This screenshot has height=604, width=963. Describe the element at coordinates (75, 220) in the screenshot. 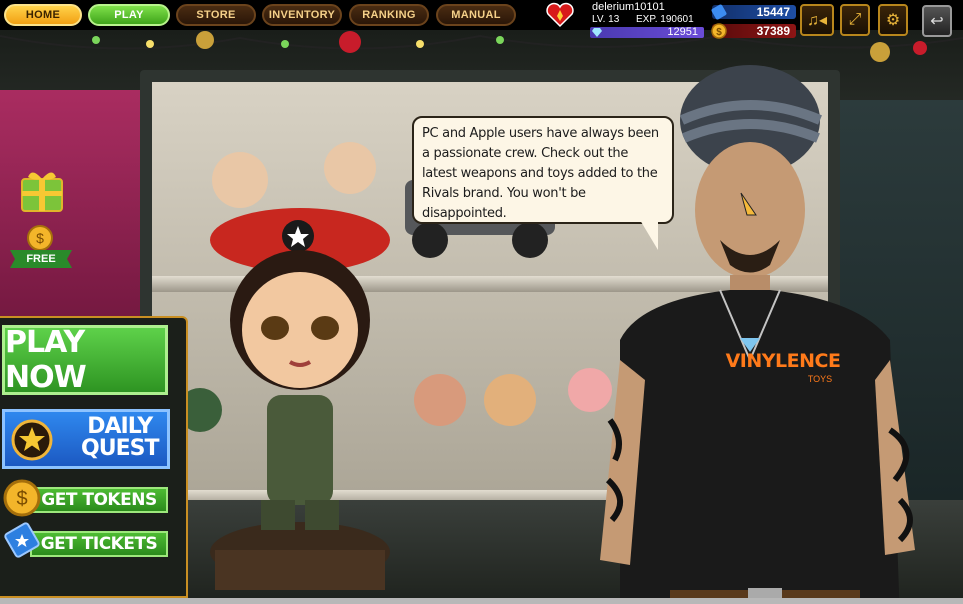

I see `left-display-booth` at that location.